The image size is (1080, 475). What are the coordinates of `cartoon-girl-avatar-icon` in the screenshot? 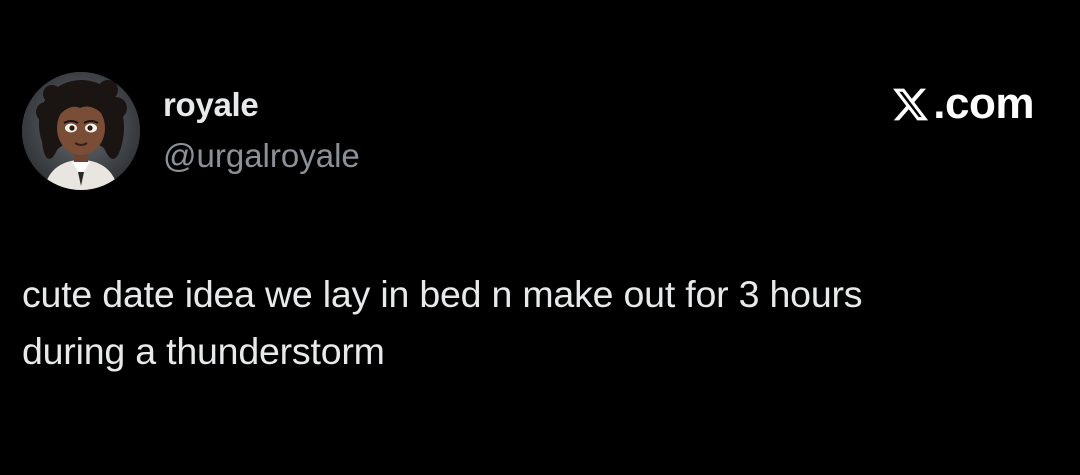 It's located at (81, 131).